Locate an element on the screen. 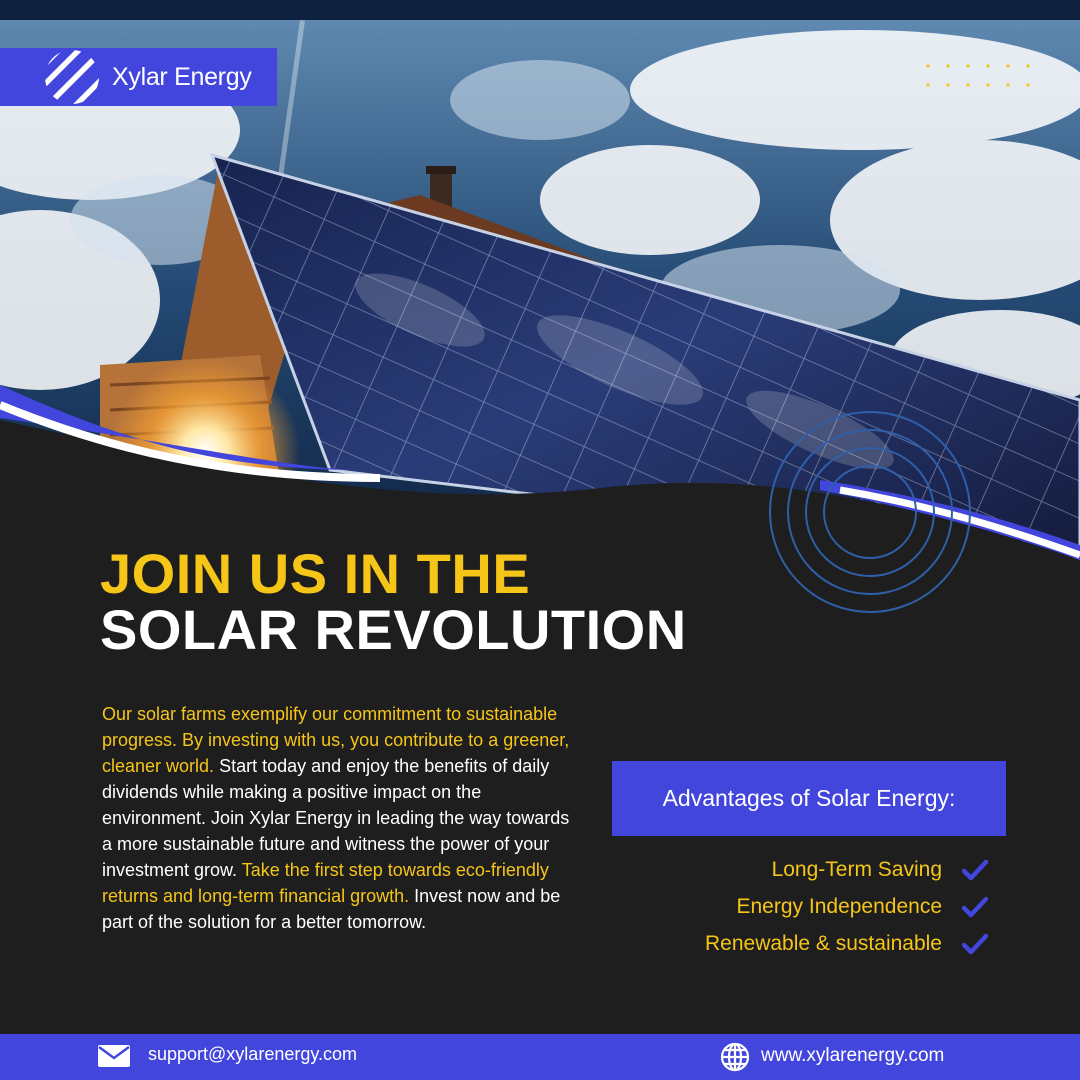  dot-grid-decoration is located at coordinates (978, 75).